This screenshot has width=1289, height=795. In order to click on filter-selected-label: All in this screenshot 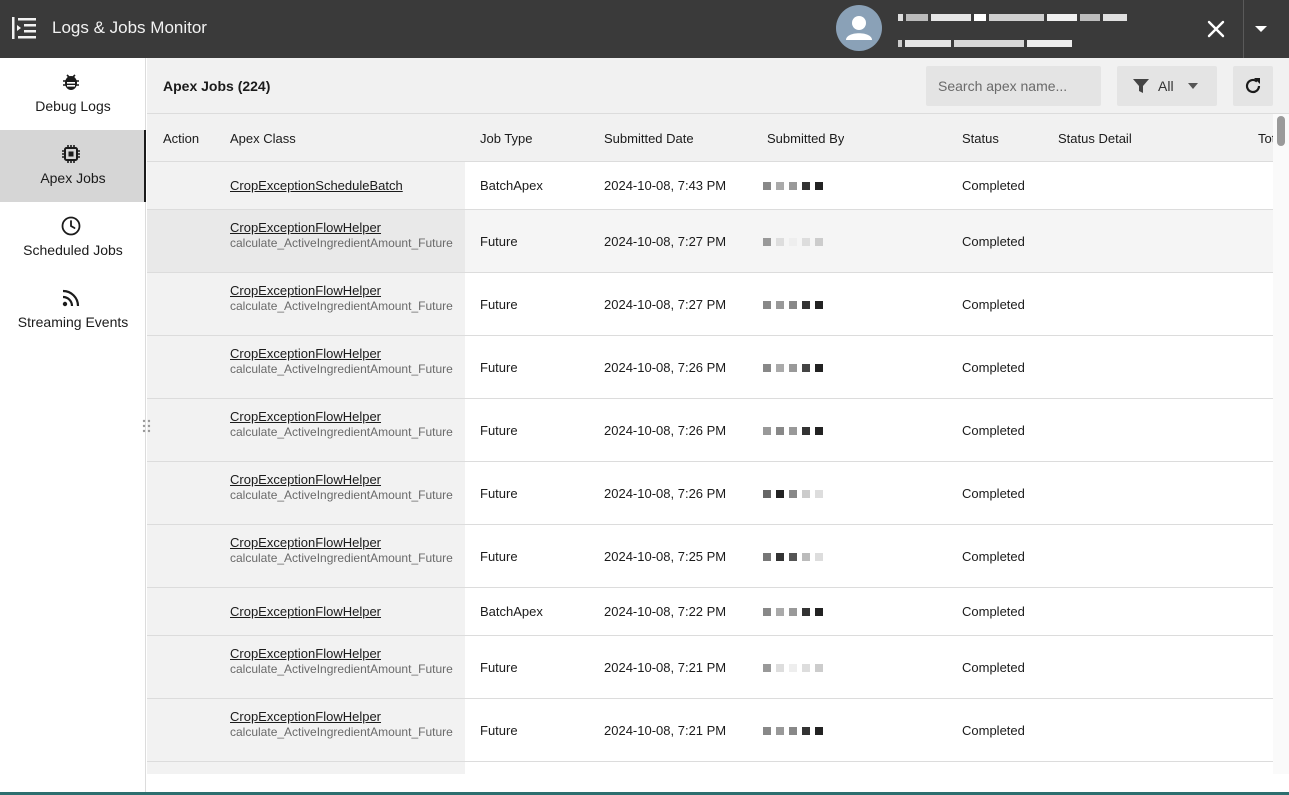, I will do `click(1166, 86)`.